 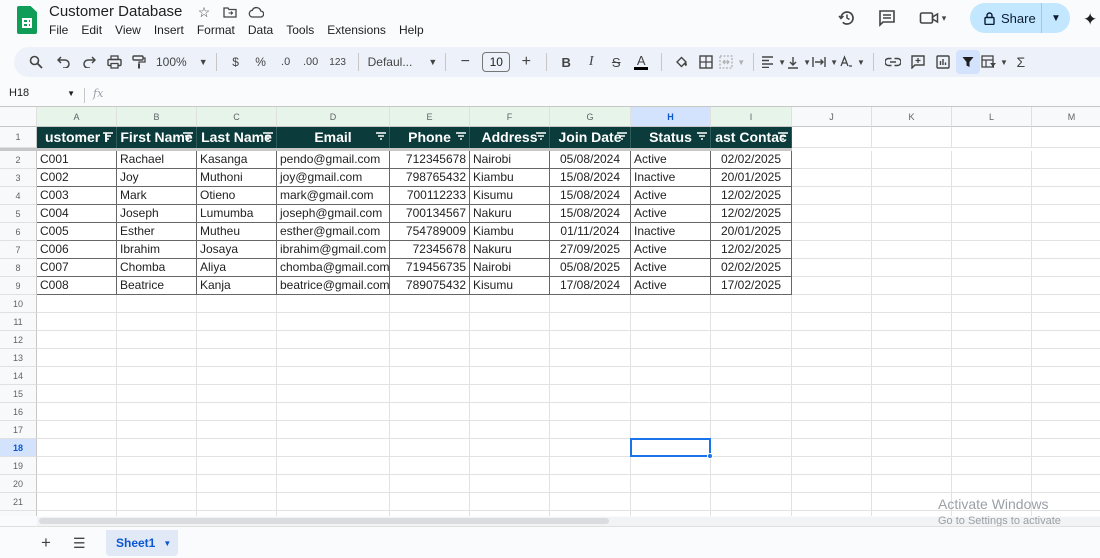 What do you see at coordinates (1006, 18) in the screenshot?
I see `share-main: Share` at bounding box center [1006, 18].